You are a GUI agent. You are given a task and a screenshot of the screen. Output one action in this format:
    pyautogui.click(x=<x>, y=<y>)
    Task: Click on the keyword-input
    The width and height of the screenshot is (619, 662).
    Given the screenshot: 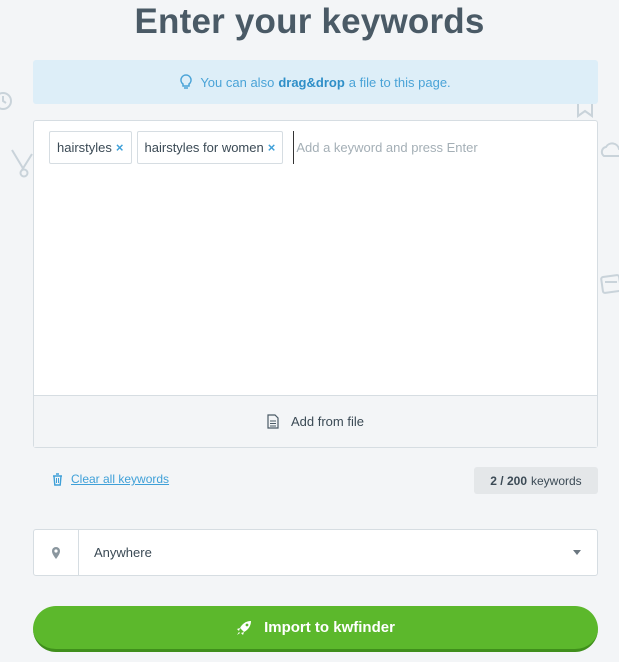 What is the action you would take?
    pyautogui.click(x=423, y=147)
    